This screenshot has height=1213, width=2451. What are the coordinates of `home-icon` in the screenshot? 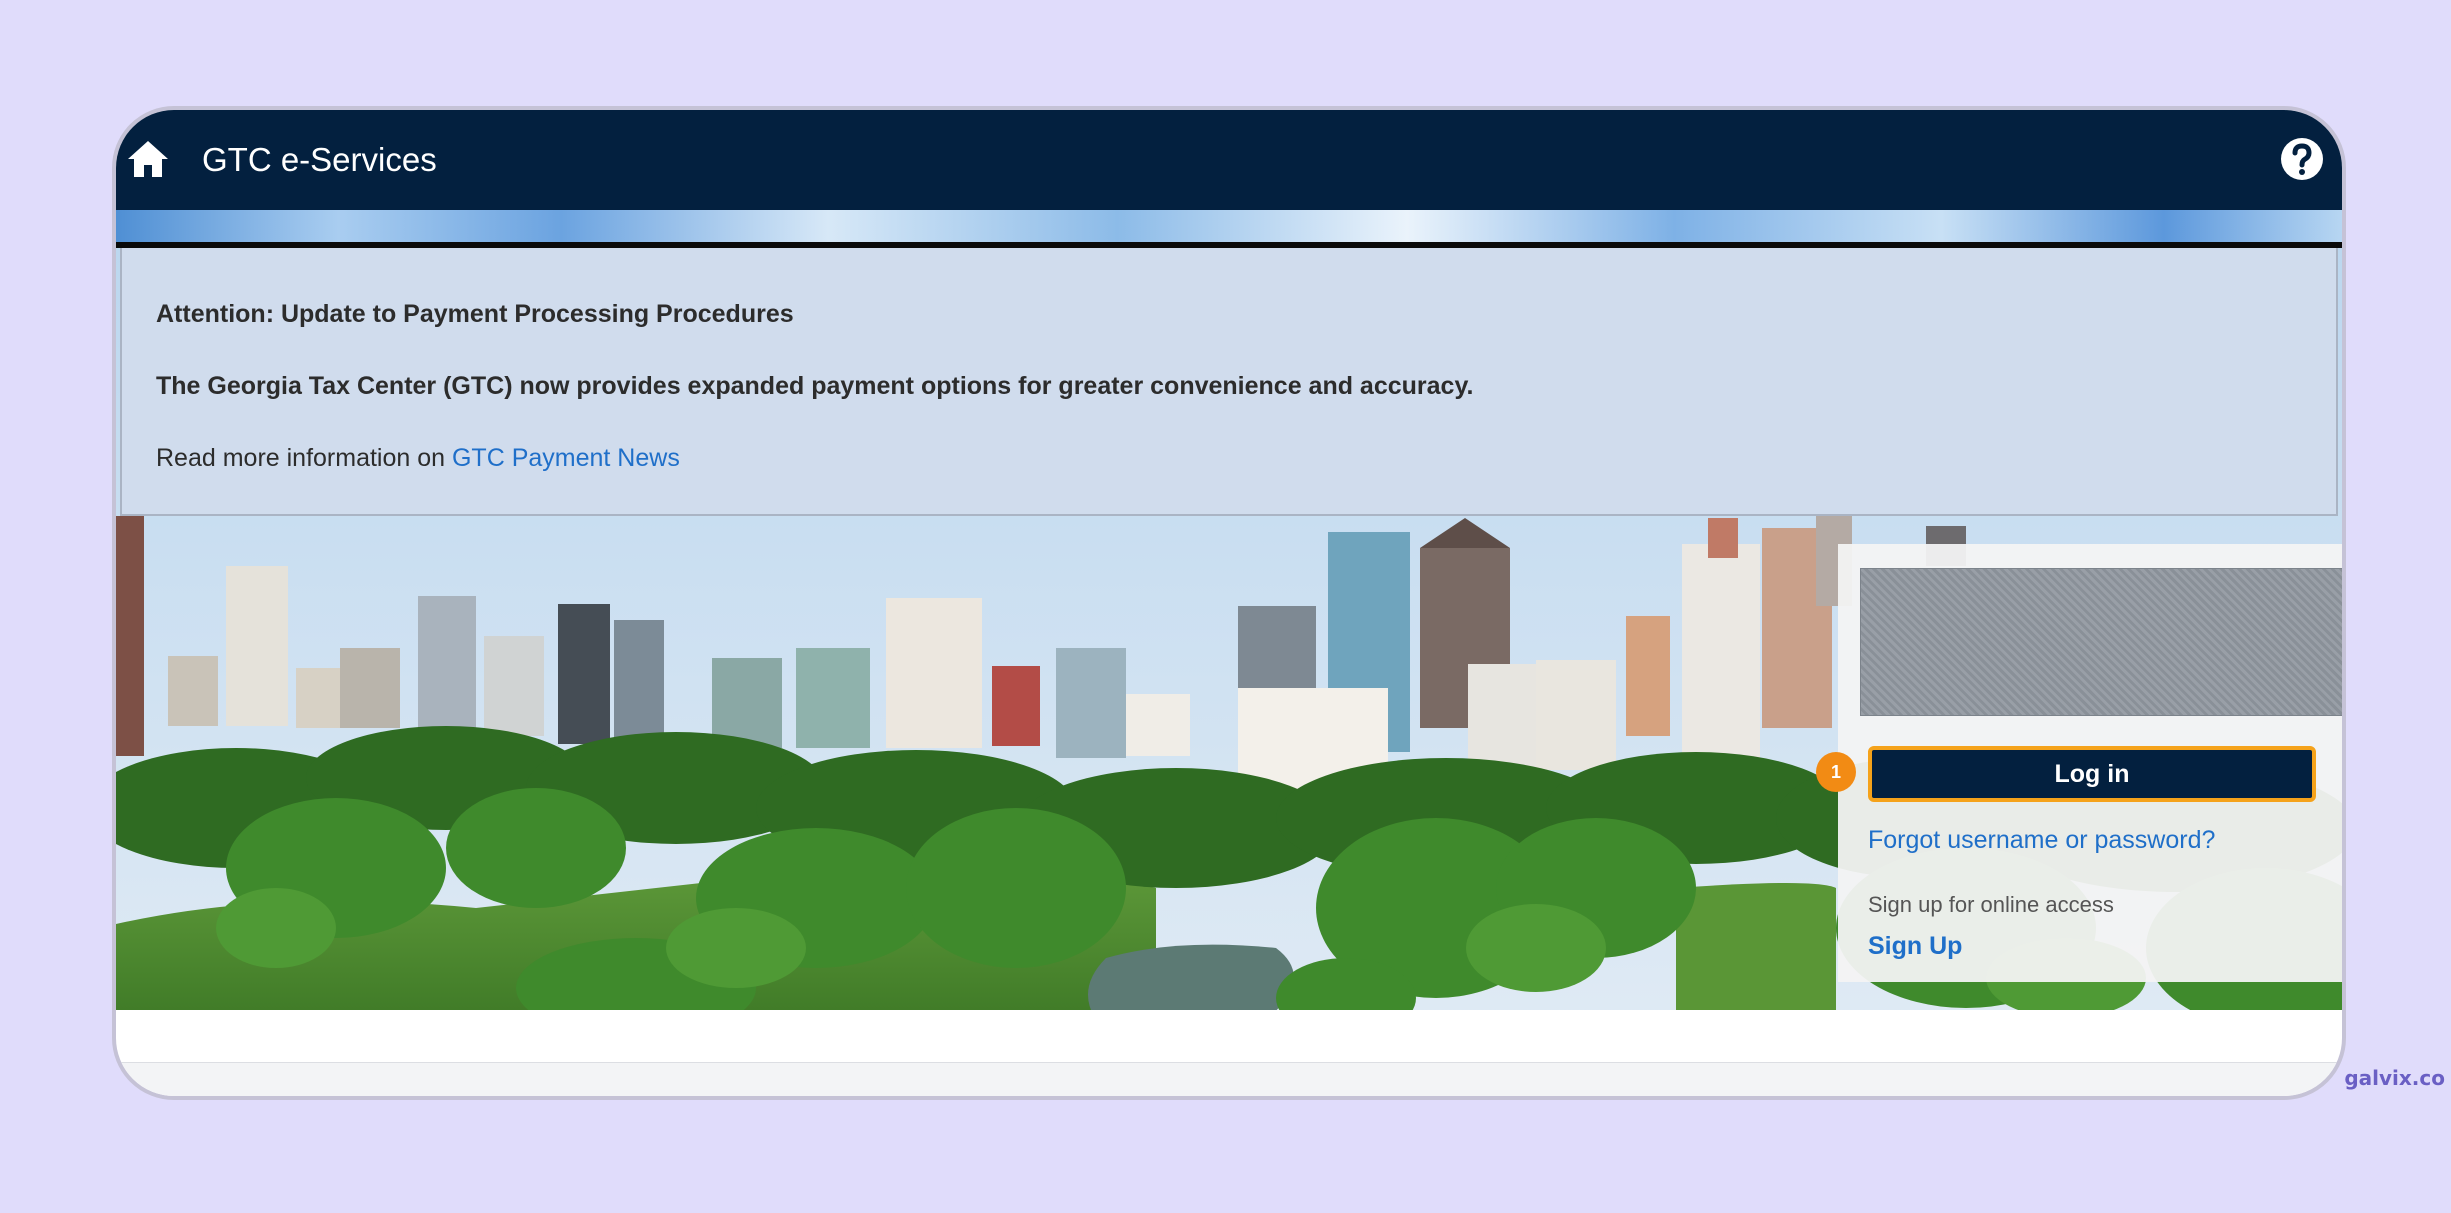 It's located at (148, 159).